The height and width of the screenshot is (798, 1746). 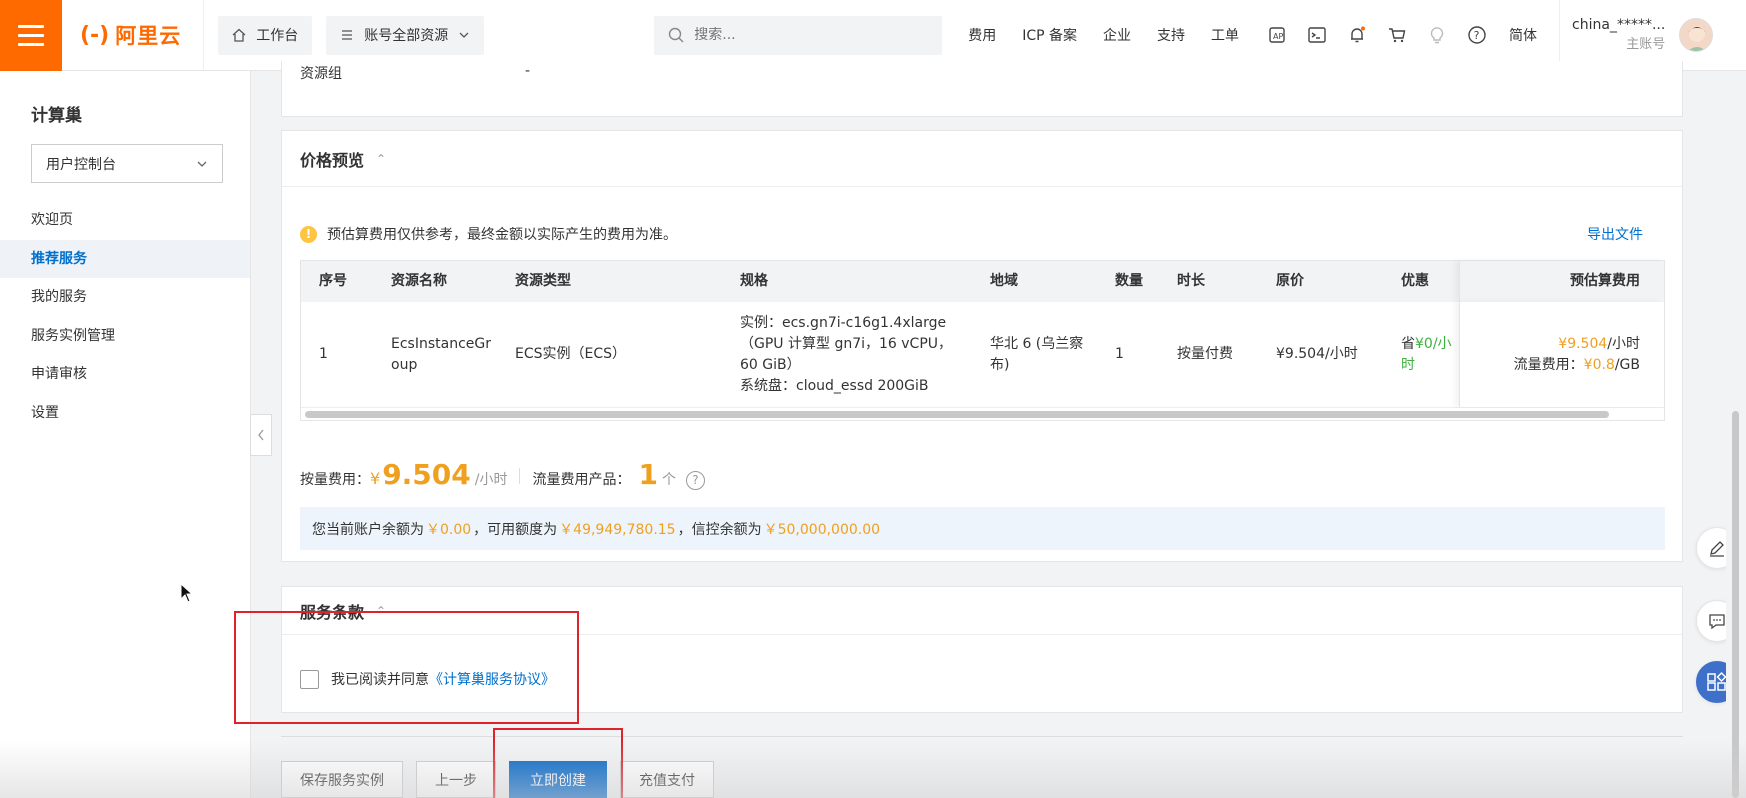 I want to click on row-region: 华北 6 (乌兰察 布), so click(x=1034, y=355).